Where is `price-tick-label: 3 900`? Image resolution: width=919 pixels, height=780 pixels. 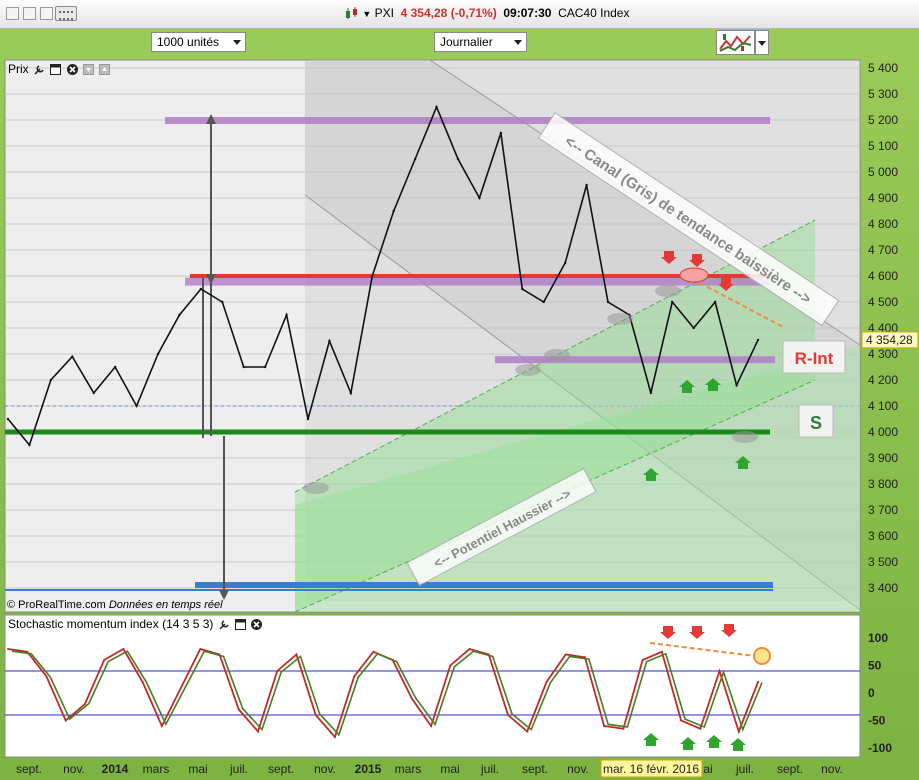 price-tick-label: 3 900 is located at coordinates (883, 458).